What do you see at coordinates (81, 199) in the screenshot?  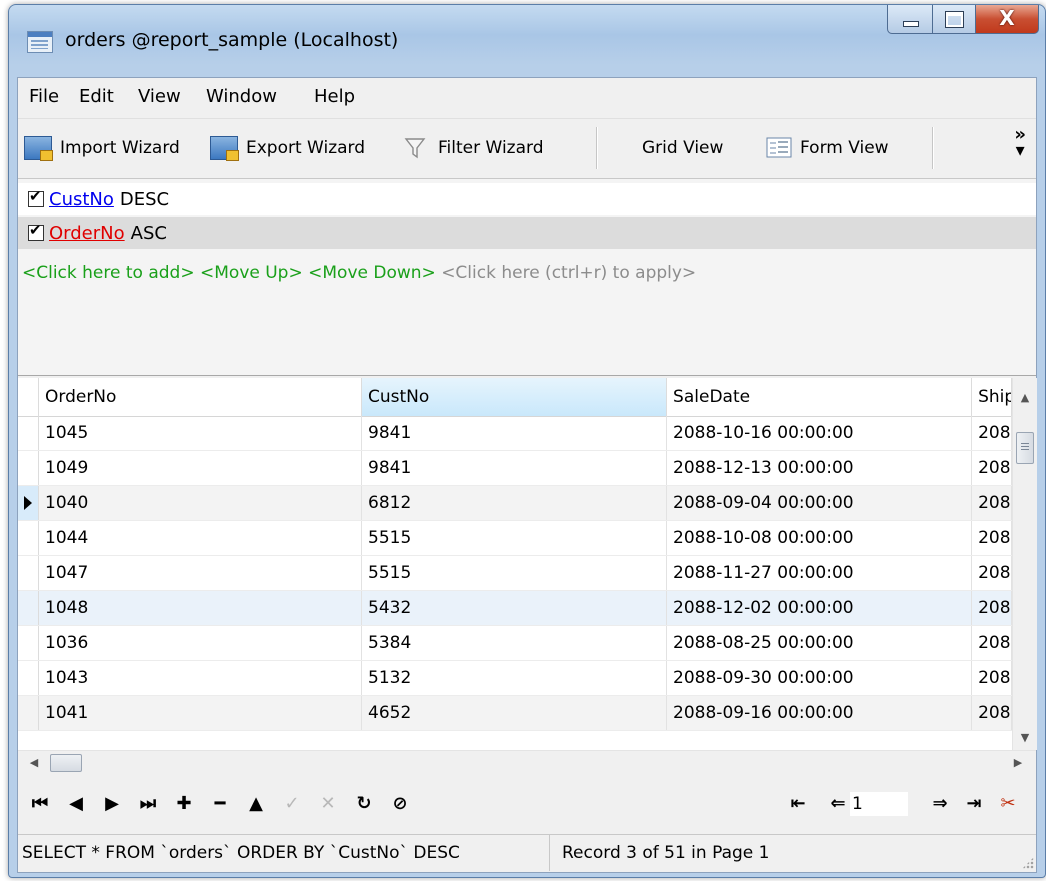 I see `sort-field-link: CustNo` at bounding box center [81, 199].